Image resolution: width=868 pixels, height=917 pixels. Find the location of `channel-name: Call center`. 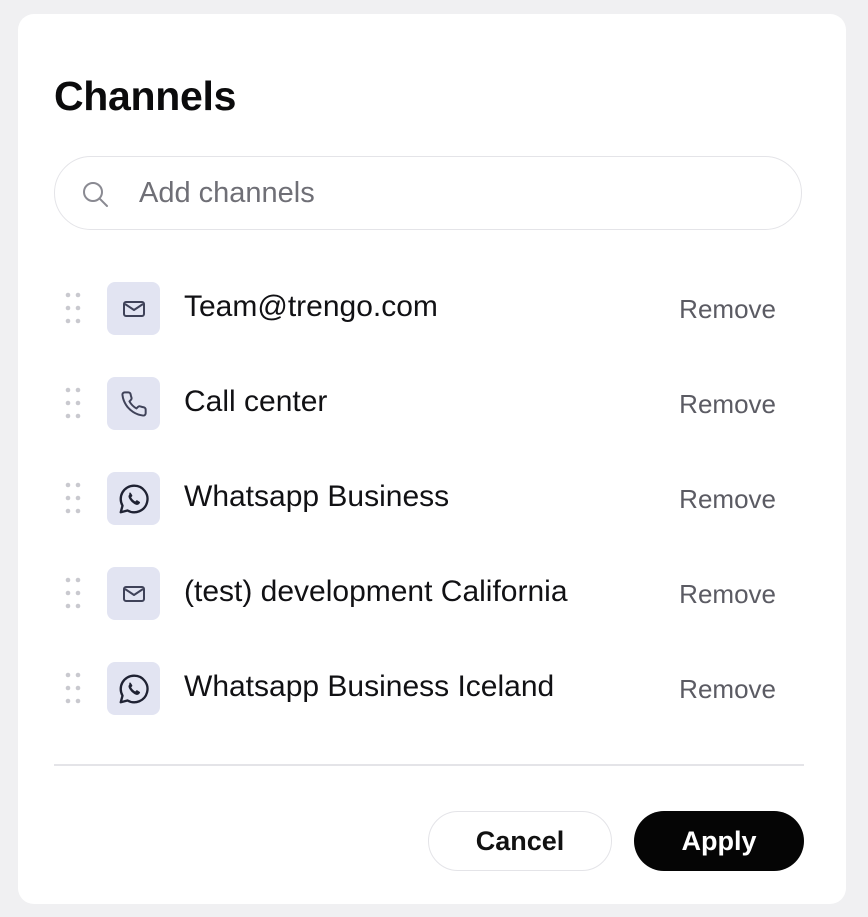

channel-name: Call center is located at coordinates (256, 401).